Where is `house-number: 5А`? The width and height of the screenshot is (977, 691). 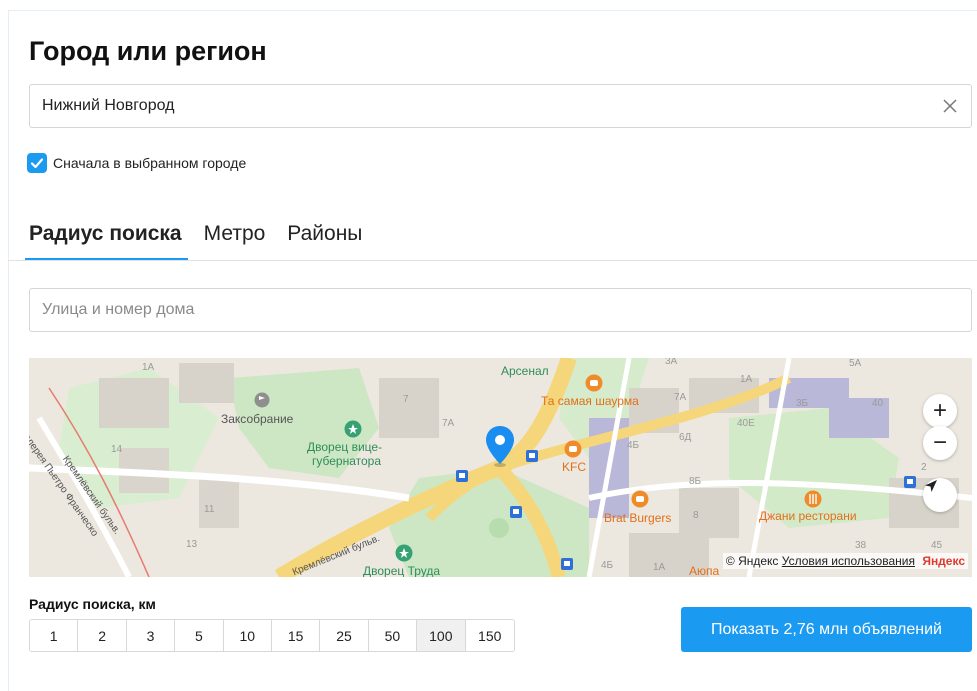
house-number: 5А is located at coordinates (855, 363).